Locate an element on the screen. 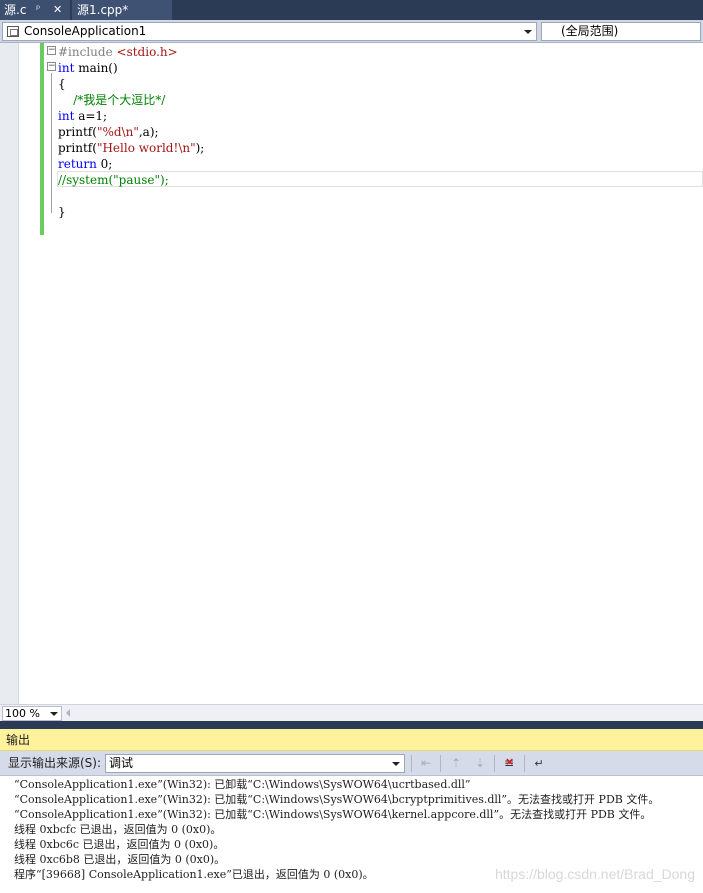  tab-label: 源.c is located at coordinates (15, 10).